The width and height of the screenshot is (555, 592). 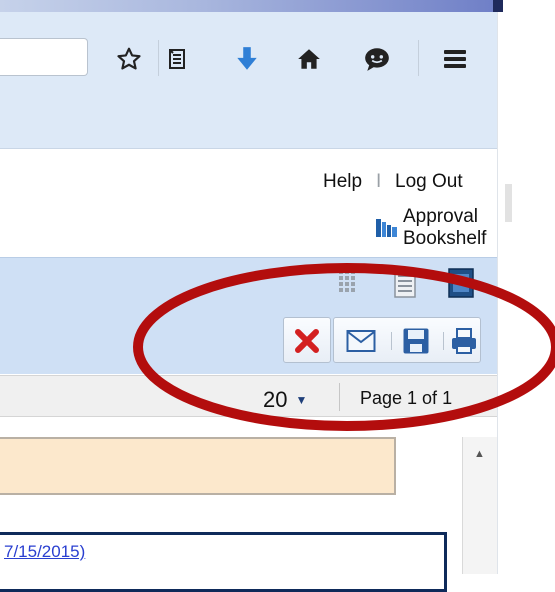 What do you see at coordinates (307, 343) in the screenshot?
I see `delete-icon` at bounding box center [307, 343].